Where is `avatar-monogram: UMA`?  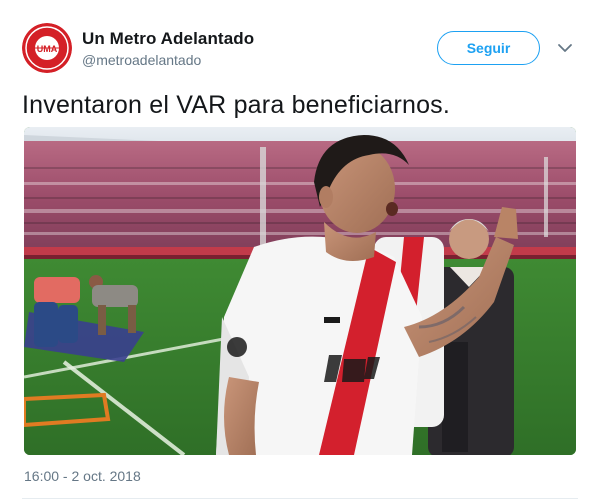 avatar-monogram: UMA is located at coordinates (47, 49).